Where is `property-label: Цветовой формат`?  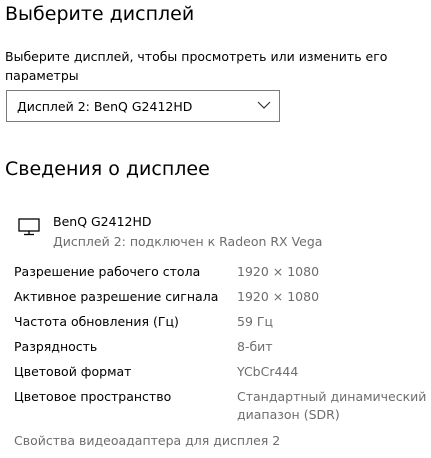 property-label: Цветовой формат is located at coordinates (73, 371).